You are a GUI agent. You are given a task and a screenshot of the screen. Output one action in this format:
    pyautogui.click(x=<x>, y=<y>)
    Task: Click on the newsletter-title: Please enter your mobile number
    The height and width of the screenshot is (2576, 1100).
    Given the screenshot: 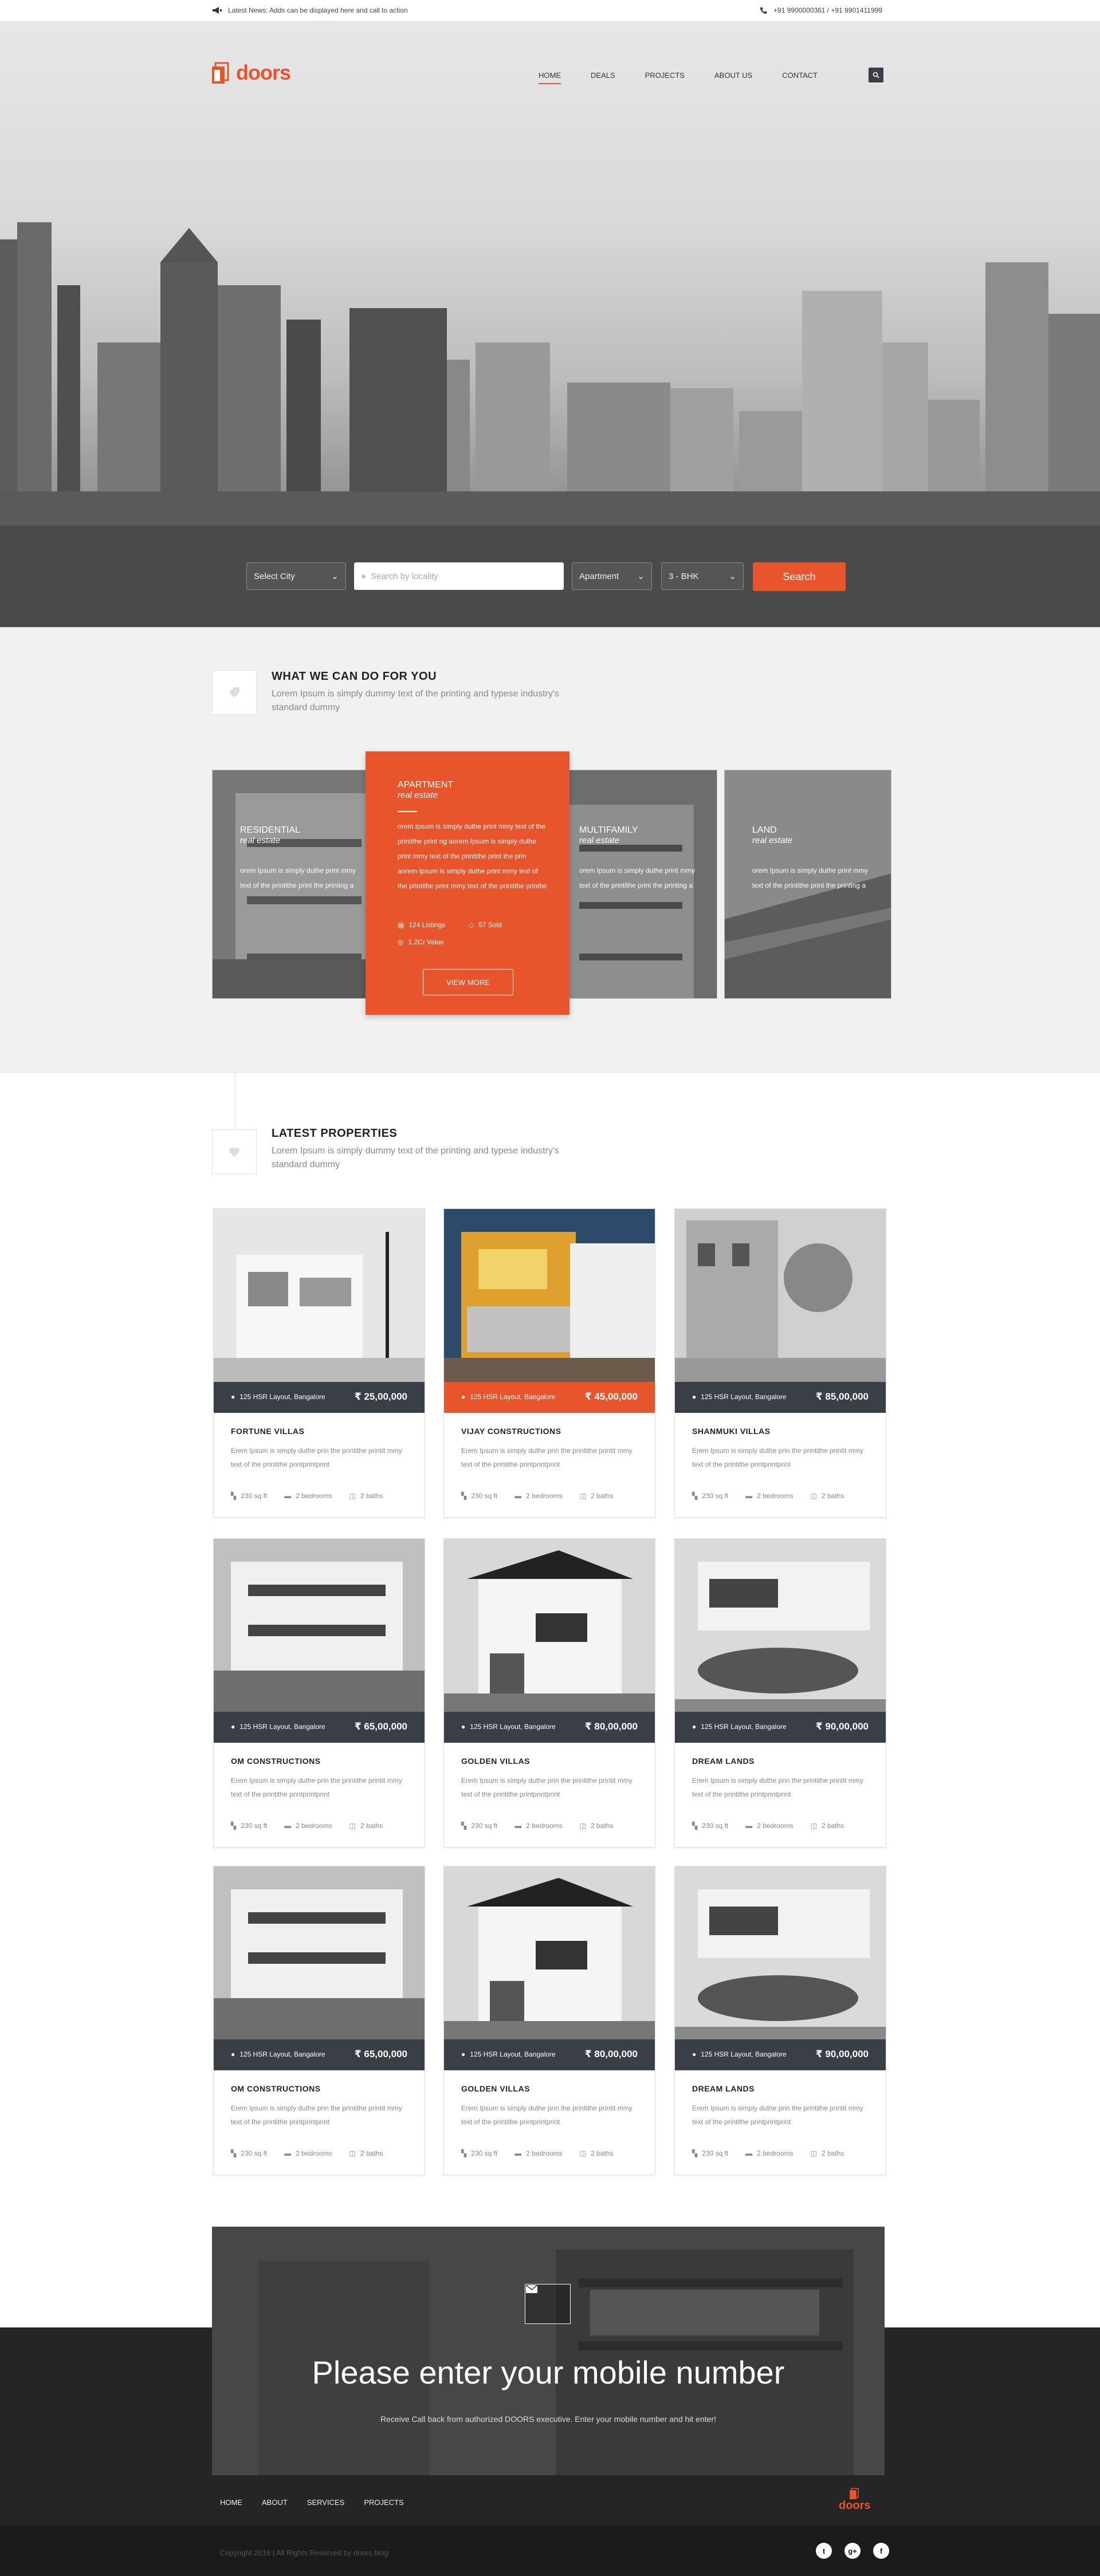 What is the action you would take?
    pyautogui.click(x=548, y=2372)
    